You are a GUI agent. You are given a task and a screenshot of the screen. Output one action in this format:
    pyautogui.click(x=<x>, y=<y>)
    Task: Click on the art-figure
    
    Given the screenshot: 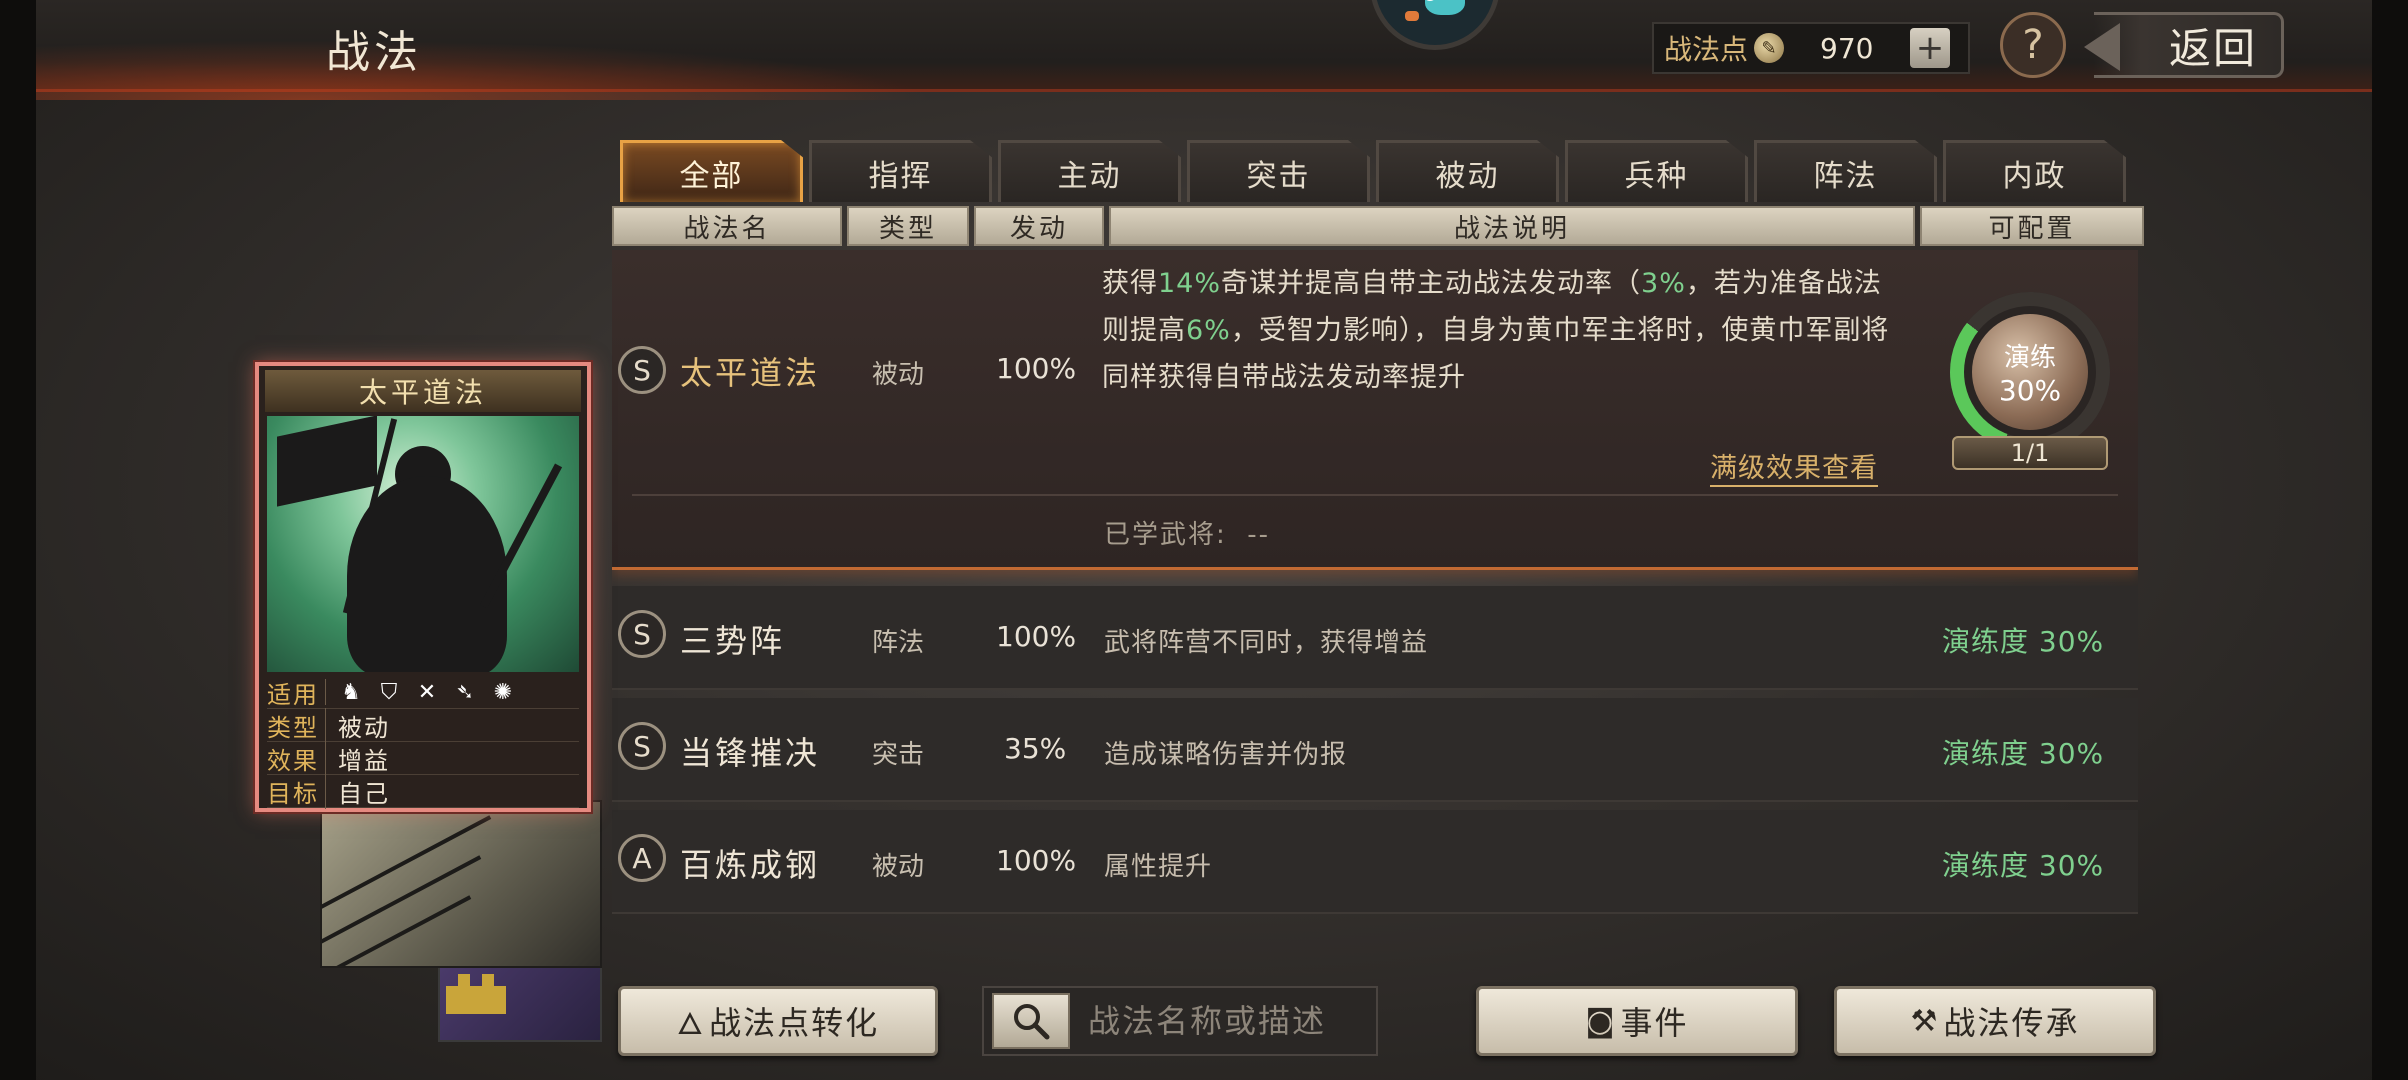 What is the action you would take?
    pyautogui.click(x=427, y=574)
    